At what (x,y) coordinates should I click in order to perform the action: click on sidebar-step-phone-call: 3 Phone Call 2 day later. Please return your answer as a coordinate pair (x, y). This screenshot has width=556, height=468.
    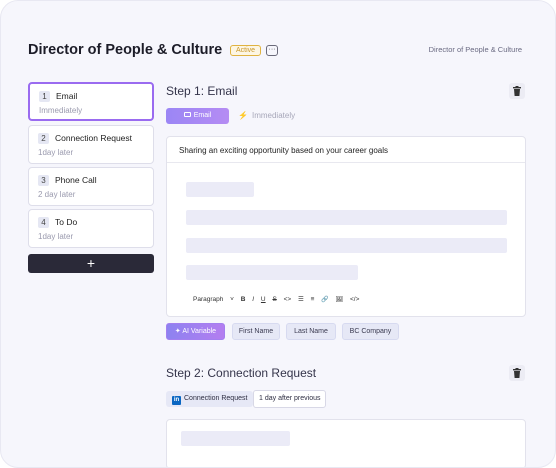
    Looking at the image, I should click on (91, 186).